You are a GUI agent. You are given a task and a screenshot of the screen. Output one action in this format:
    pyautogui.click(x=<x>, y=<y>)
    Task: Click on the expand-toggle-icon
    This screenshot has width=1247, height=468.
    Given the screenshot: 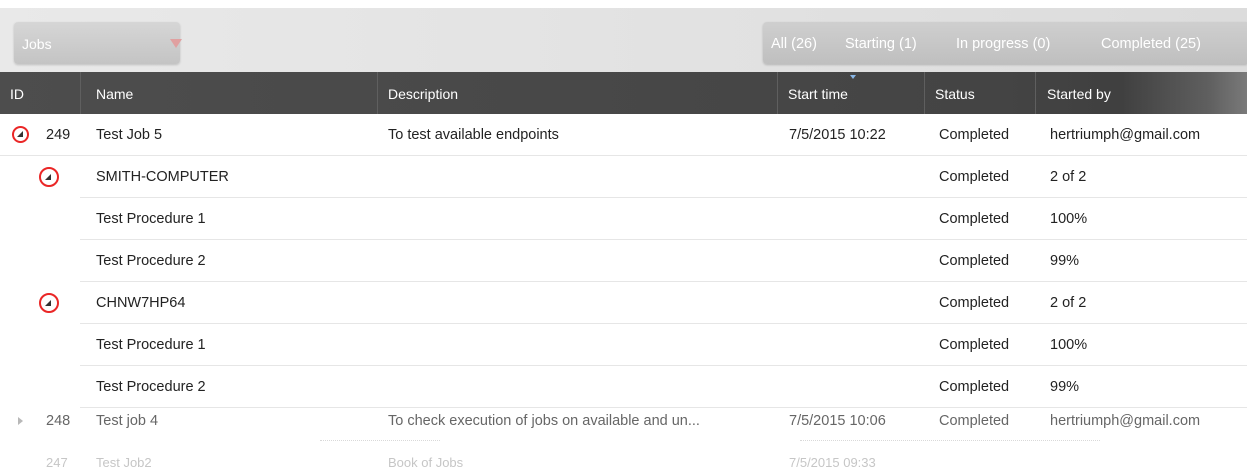 What is the action you would take?
    pyautogui.click(x=20, y=421)
    